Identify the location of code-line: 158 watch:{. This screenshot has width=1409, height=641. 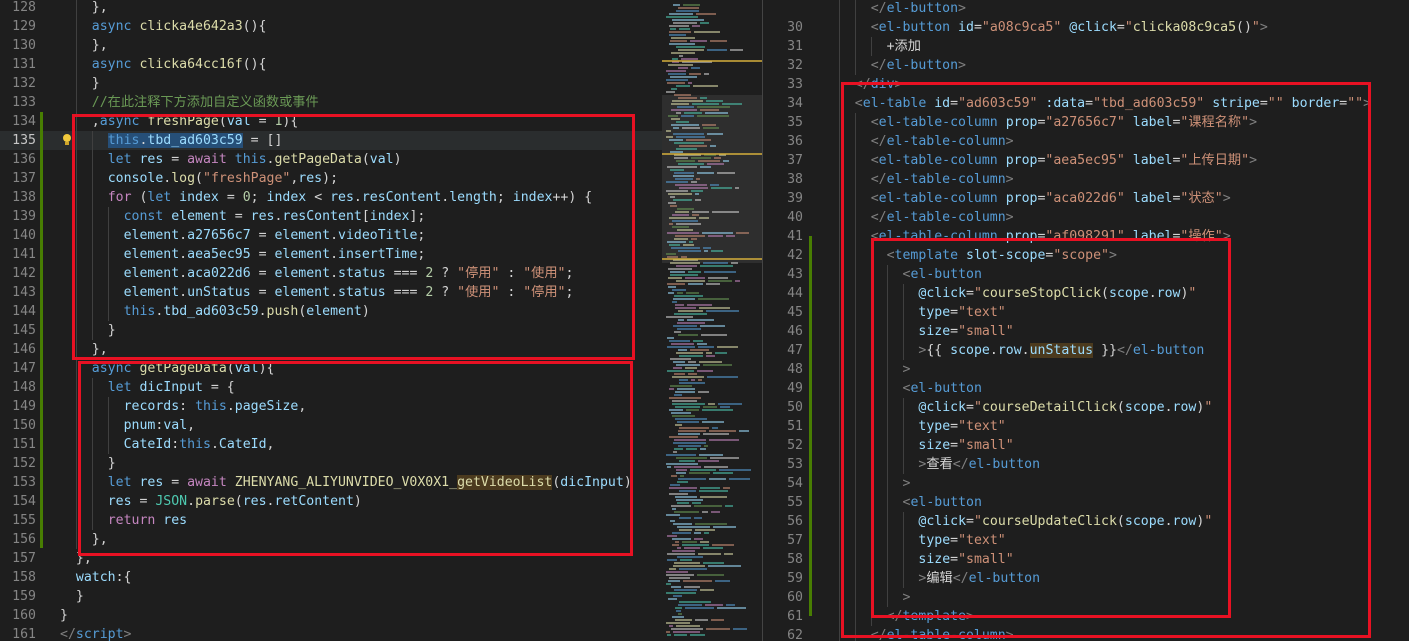
(331, 577).